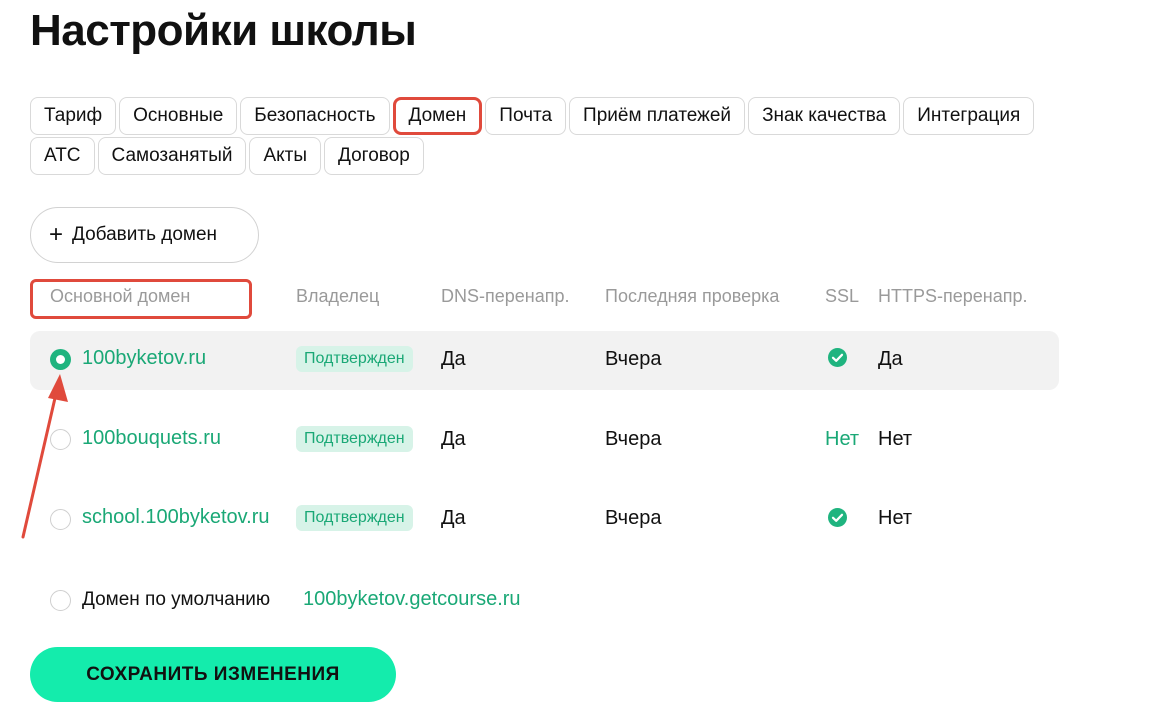  Describe the element at coordinates (570, 156) in the screenshot. I see `tabs-row-2: АТС Самозанятый Акты Договор` at that location.